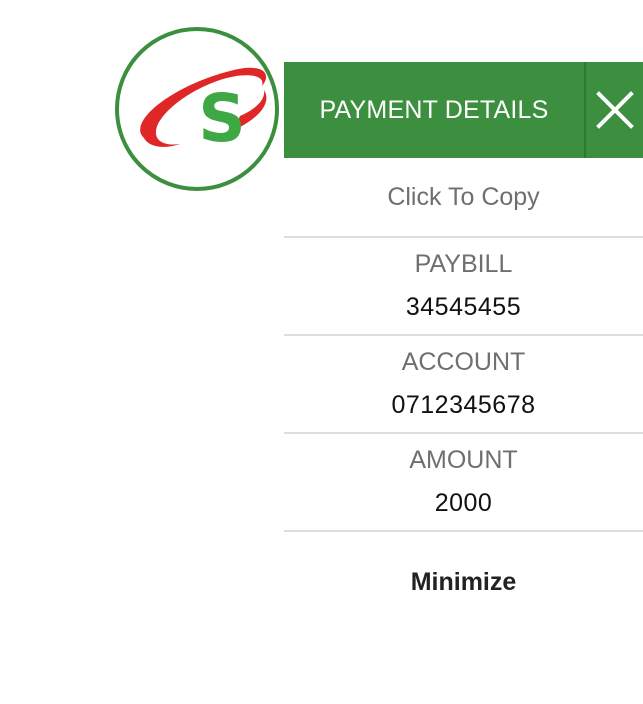 The height and width of the screenshot is (704, 643). I want to click on field-label: AMOUNT, so click(463, 460).